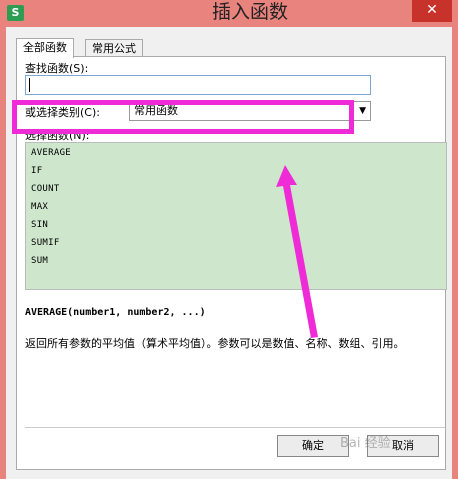 This screenshot has width=458, height=479. I want to click on app-icon: S, so click(15, 13).